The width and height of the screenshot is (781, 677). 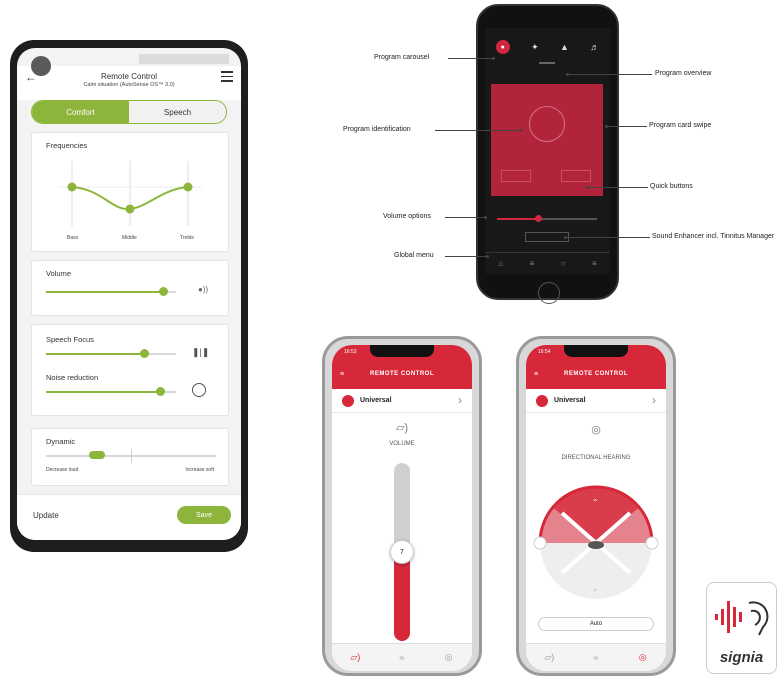 What do you see at coordinates (547, 140) in the screenshot?
I see `program-card` at bounding box center [547, 140].